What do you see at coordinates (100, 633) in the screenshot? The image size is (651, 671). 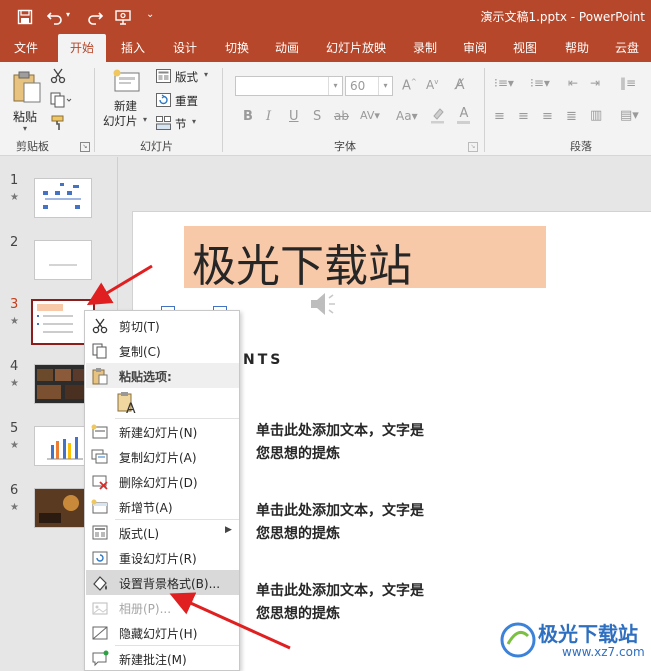 I see `hide-slide-icon` at bounding box center [100, 633].